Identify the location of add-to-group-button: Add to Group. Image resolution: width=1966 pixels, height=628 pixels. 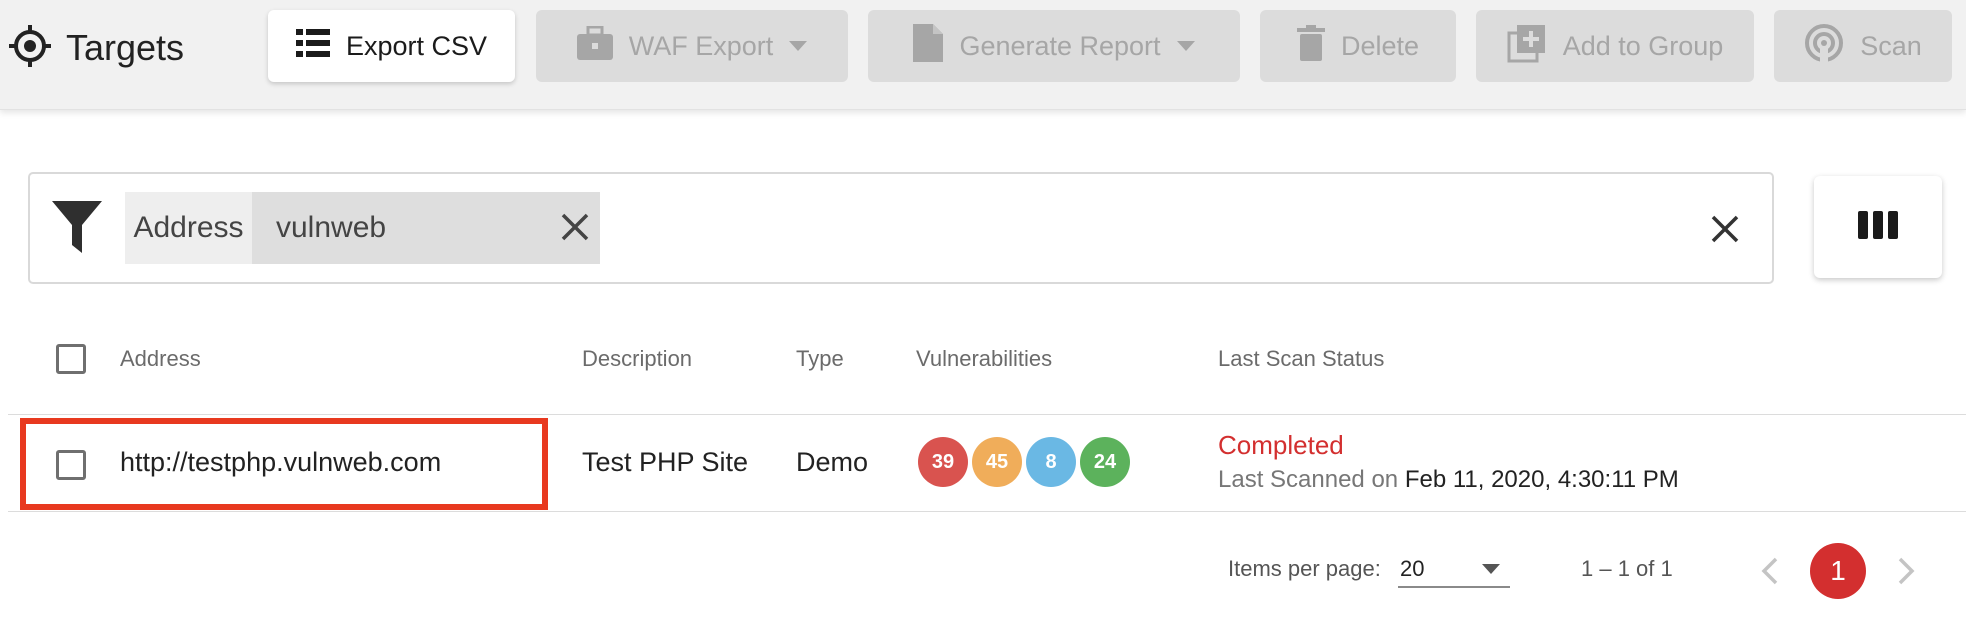
(1615, 46).